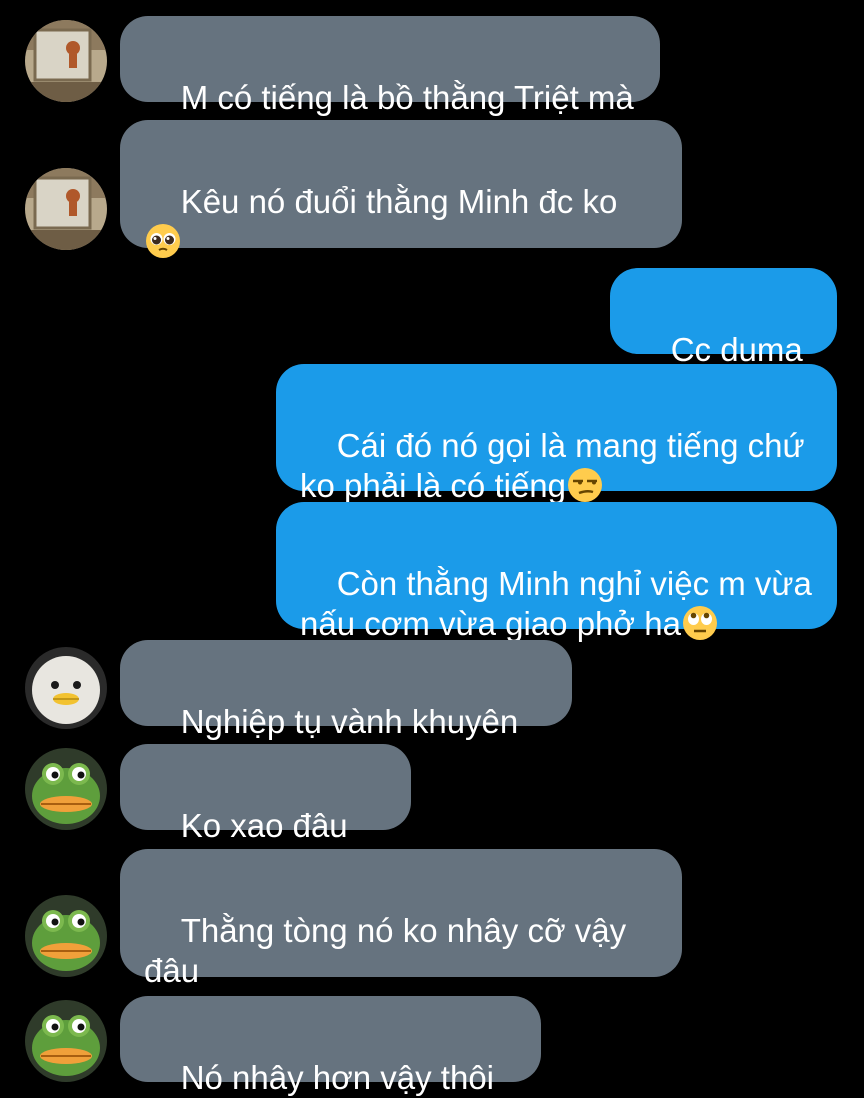 The image size is (864, 1098). Describe the element at coordinates (349, 721) in the screenshot. I see `message-text: Nghiệp tụ vành khuyên` at that location.